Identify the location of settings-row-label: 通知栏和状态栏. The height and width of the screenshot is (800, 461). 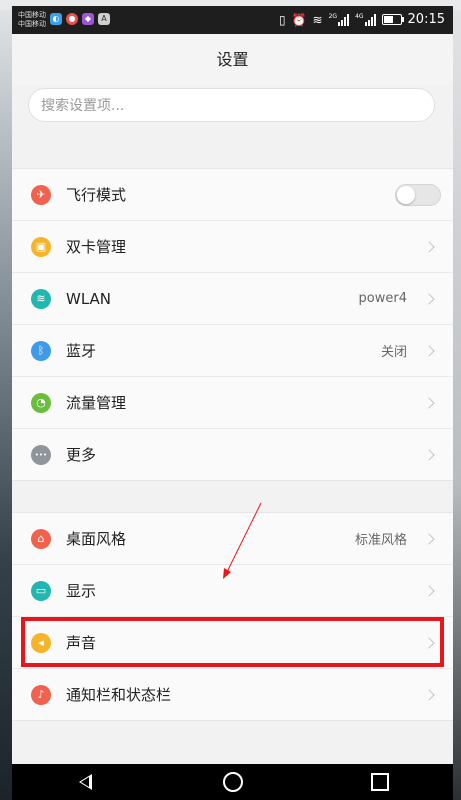
(119, 695).